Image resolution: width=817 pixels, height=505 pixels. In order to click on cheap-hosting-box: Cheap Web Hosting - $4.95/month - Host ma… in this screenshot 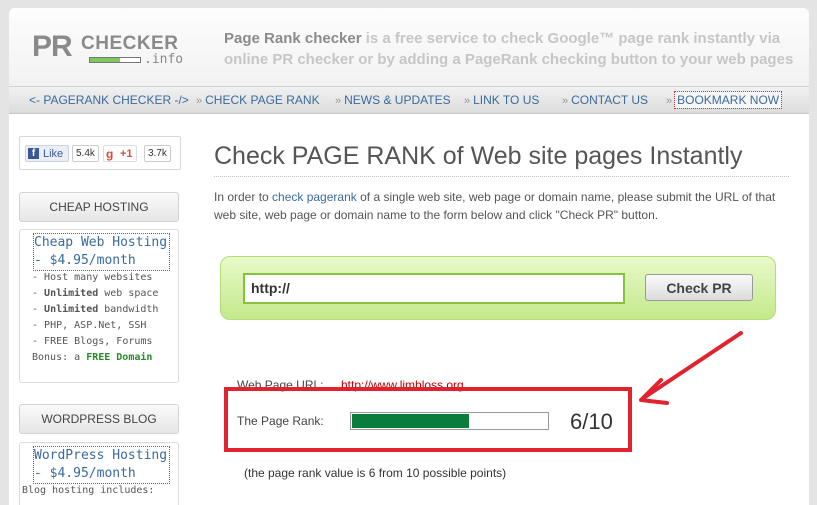, I will do `click(99, 306)`.